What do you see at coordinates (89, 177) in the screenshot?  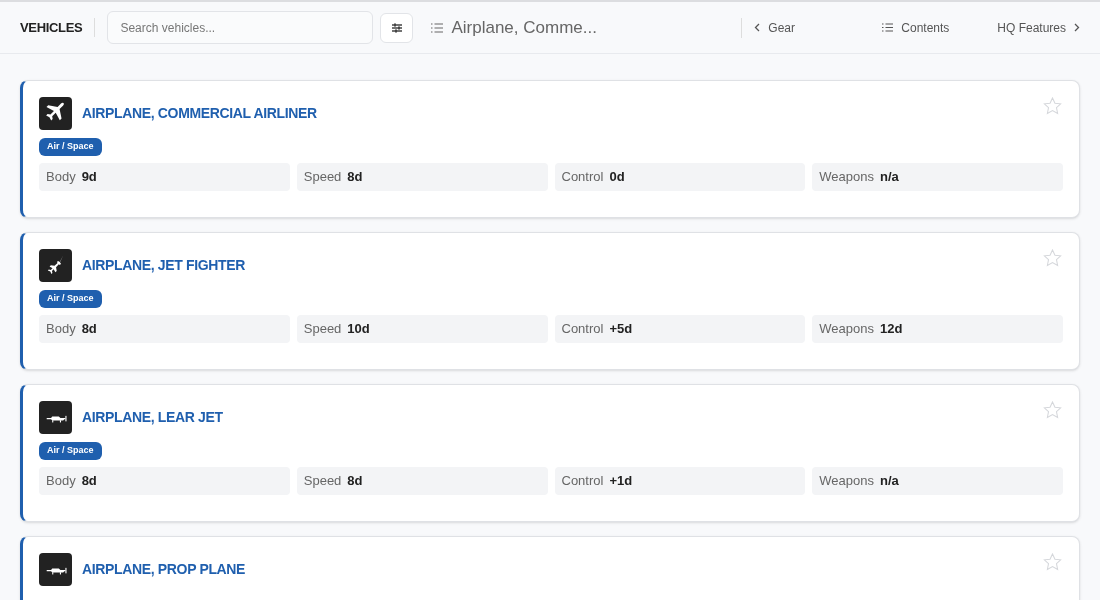 I see `stat-value: 9d` at bounding box center [89, 177].